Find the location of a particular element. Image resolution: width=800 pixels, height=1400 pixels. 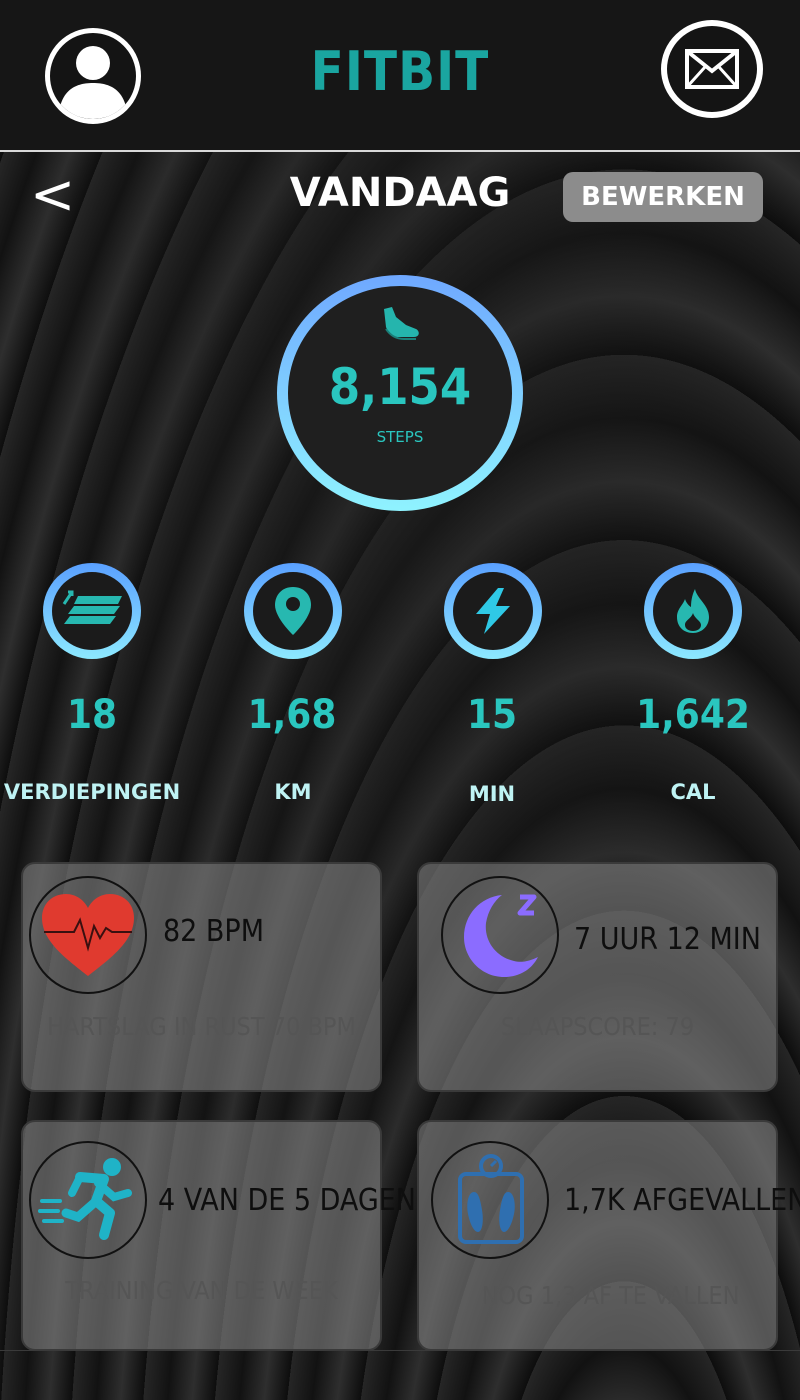

floors-stat-ring is located at coordinates (92, 611).